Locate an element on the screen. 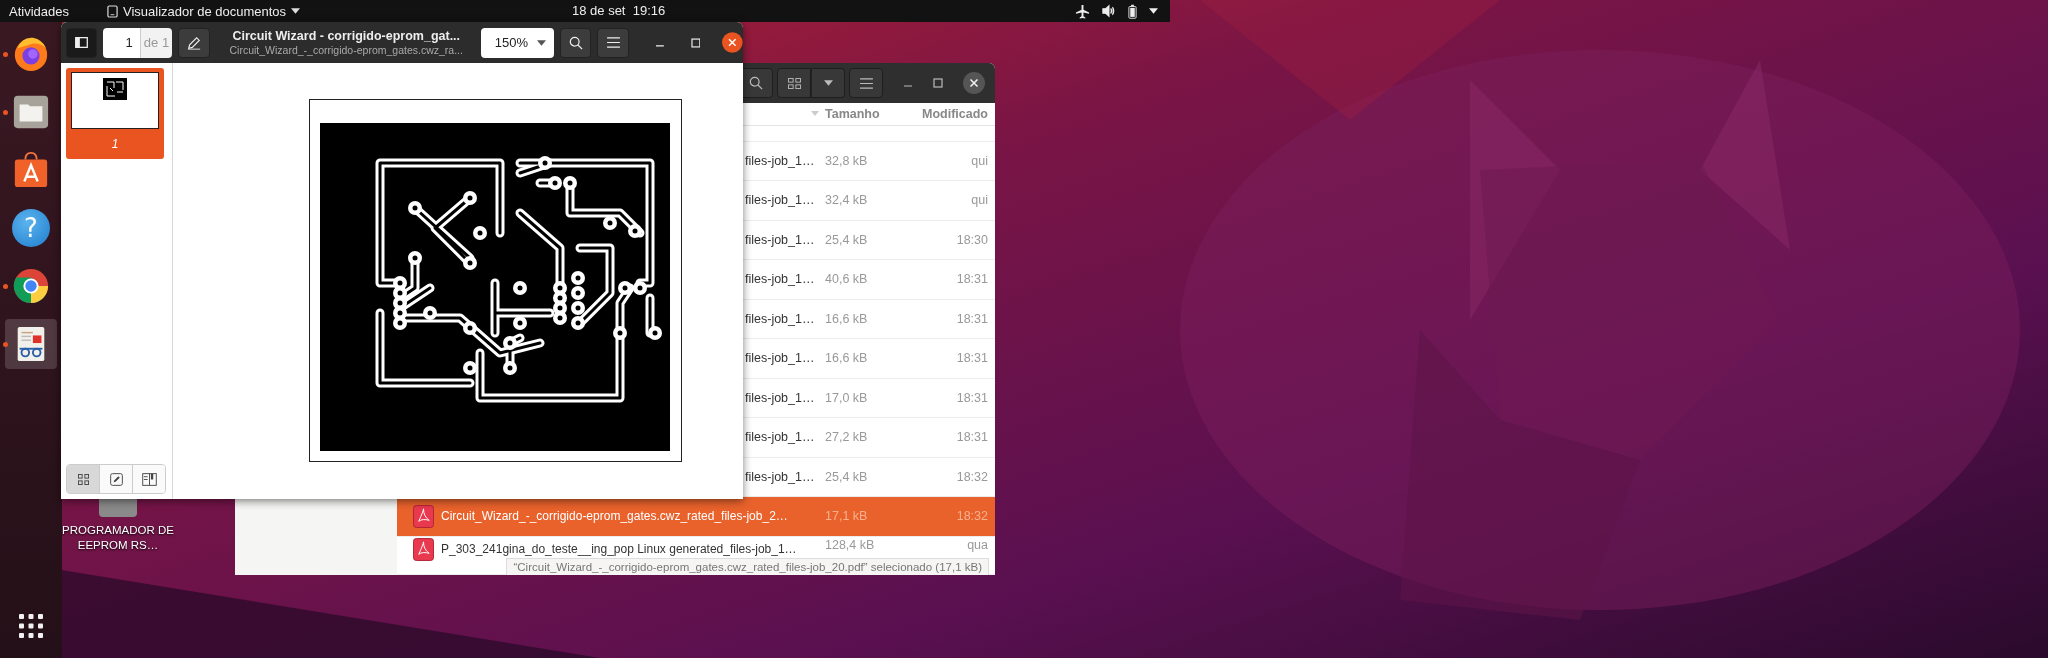 The height and width of the screenshot is (658, 2048). column-header: Modificado is located at coordinates (950, 113).